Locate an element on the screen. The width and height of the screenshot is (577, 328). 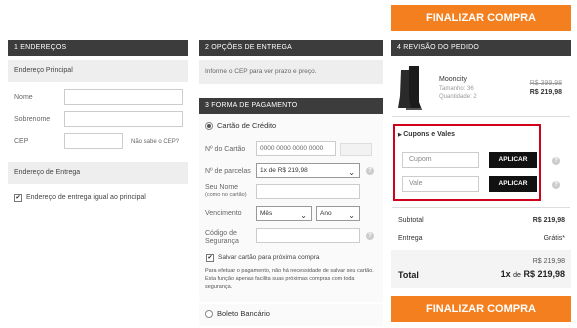
product-size: Tamanho: 36 is located at coordinates (456, 89).